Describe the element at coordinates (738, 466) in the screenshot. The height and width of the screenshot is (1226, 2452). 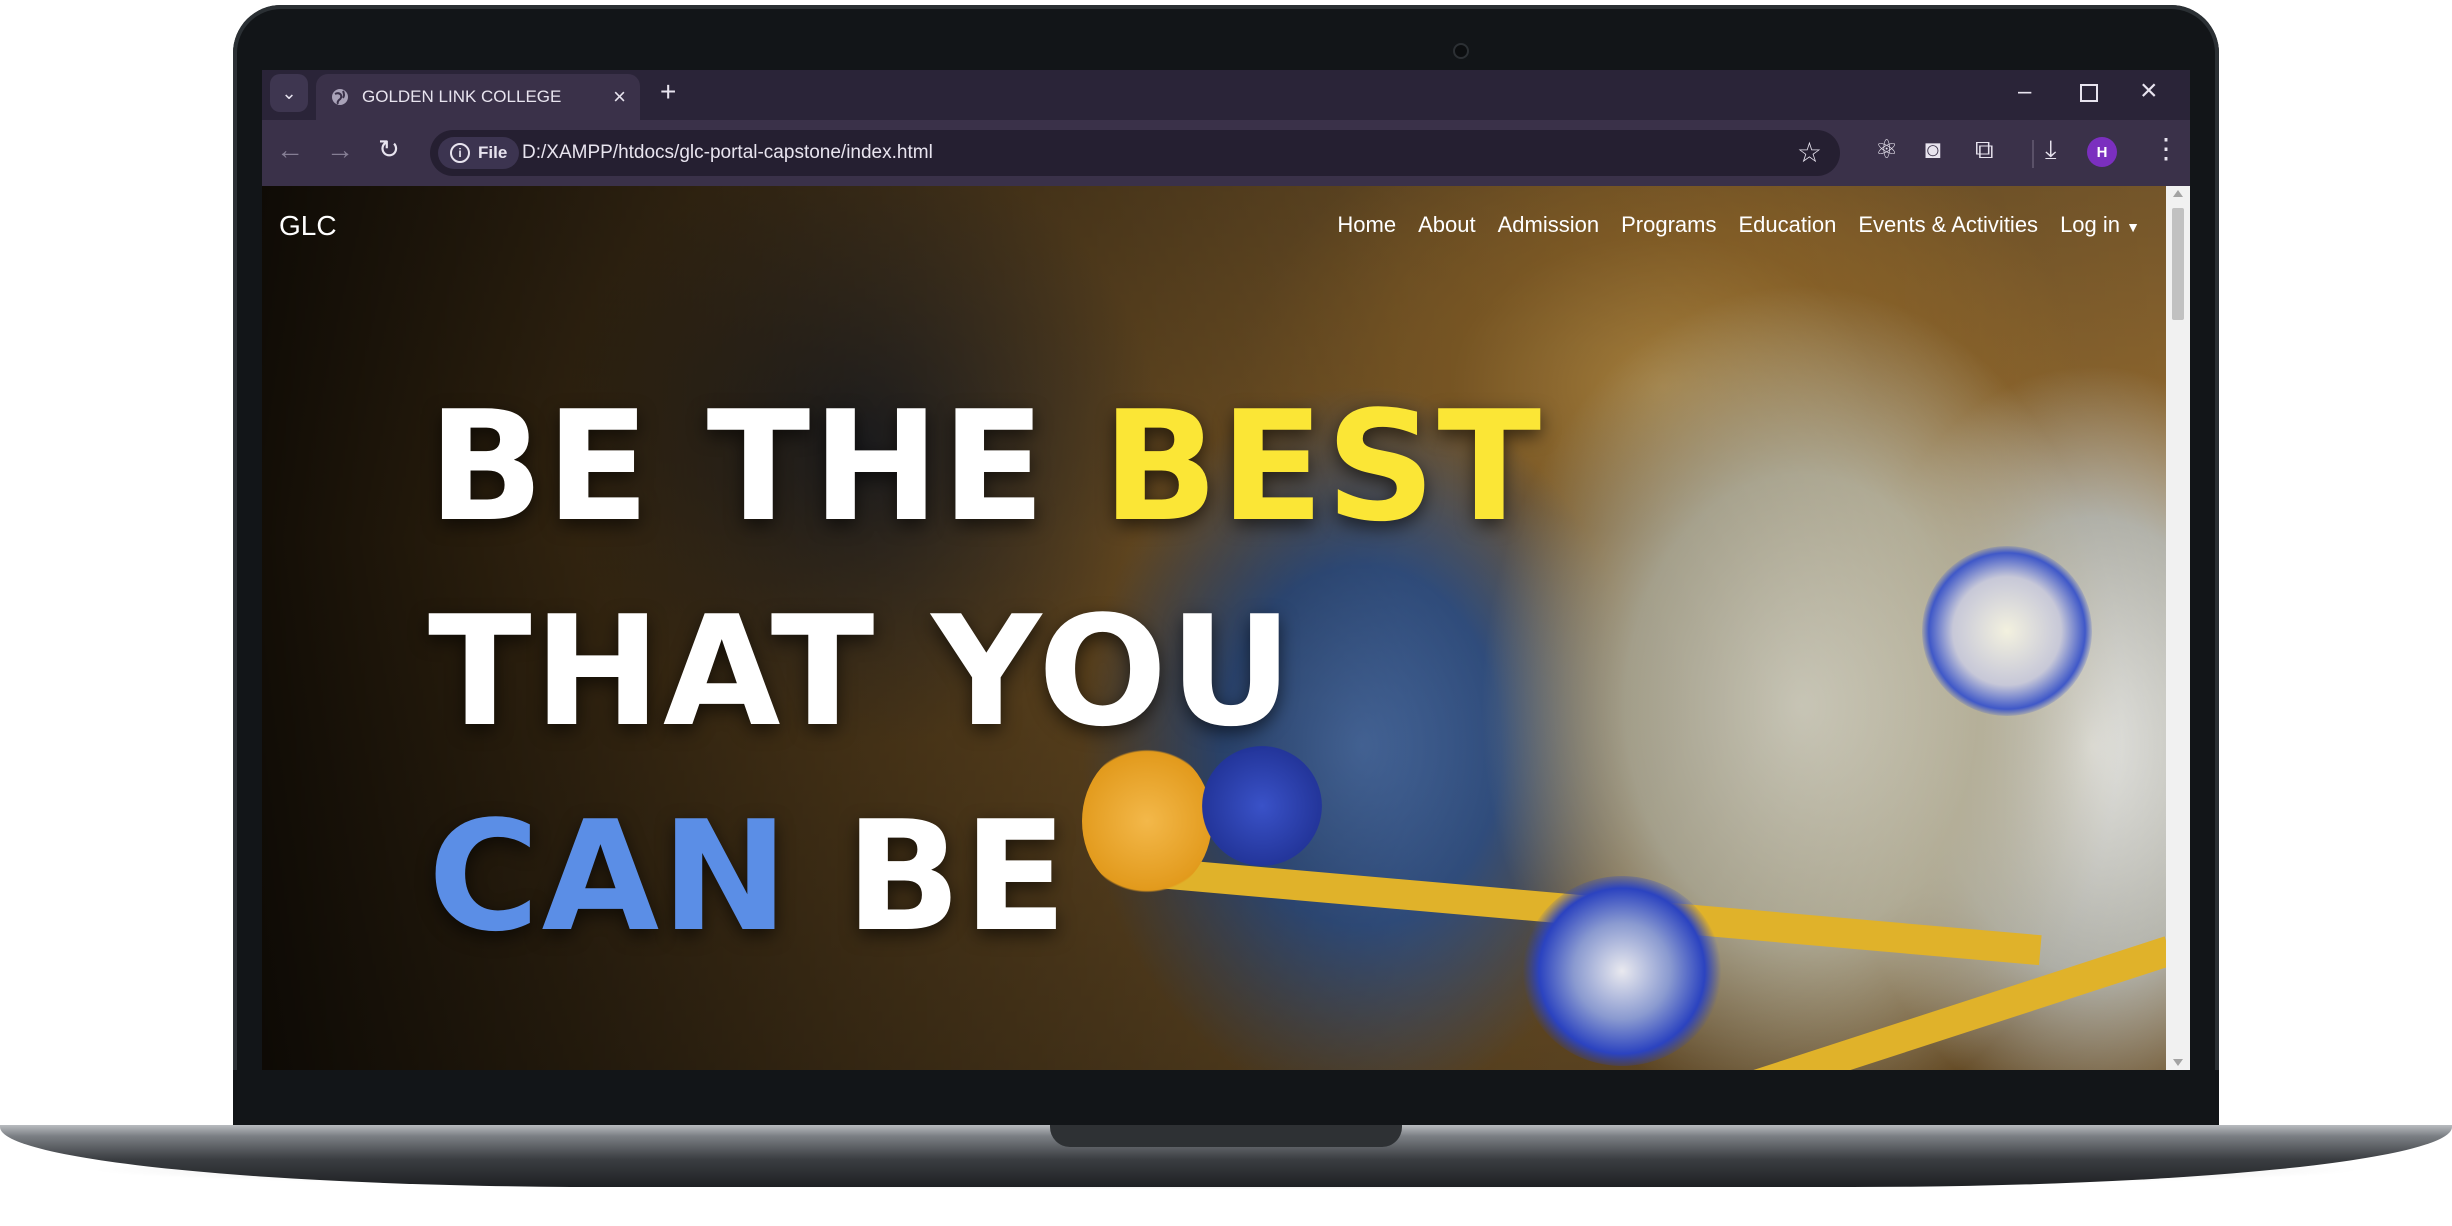
I see `hero-text-be-the: BE THE` at that location.